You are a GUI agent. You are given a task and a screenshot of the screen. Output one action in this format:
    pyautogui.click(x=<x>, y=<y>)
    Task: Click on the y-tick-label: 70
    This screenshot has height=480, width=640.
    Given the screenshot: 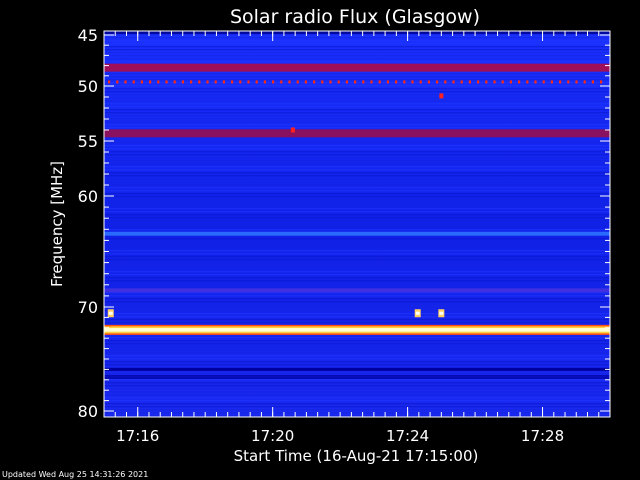 What is the action you would take?
    pyautogui.click(x=88, y=307)
    